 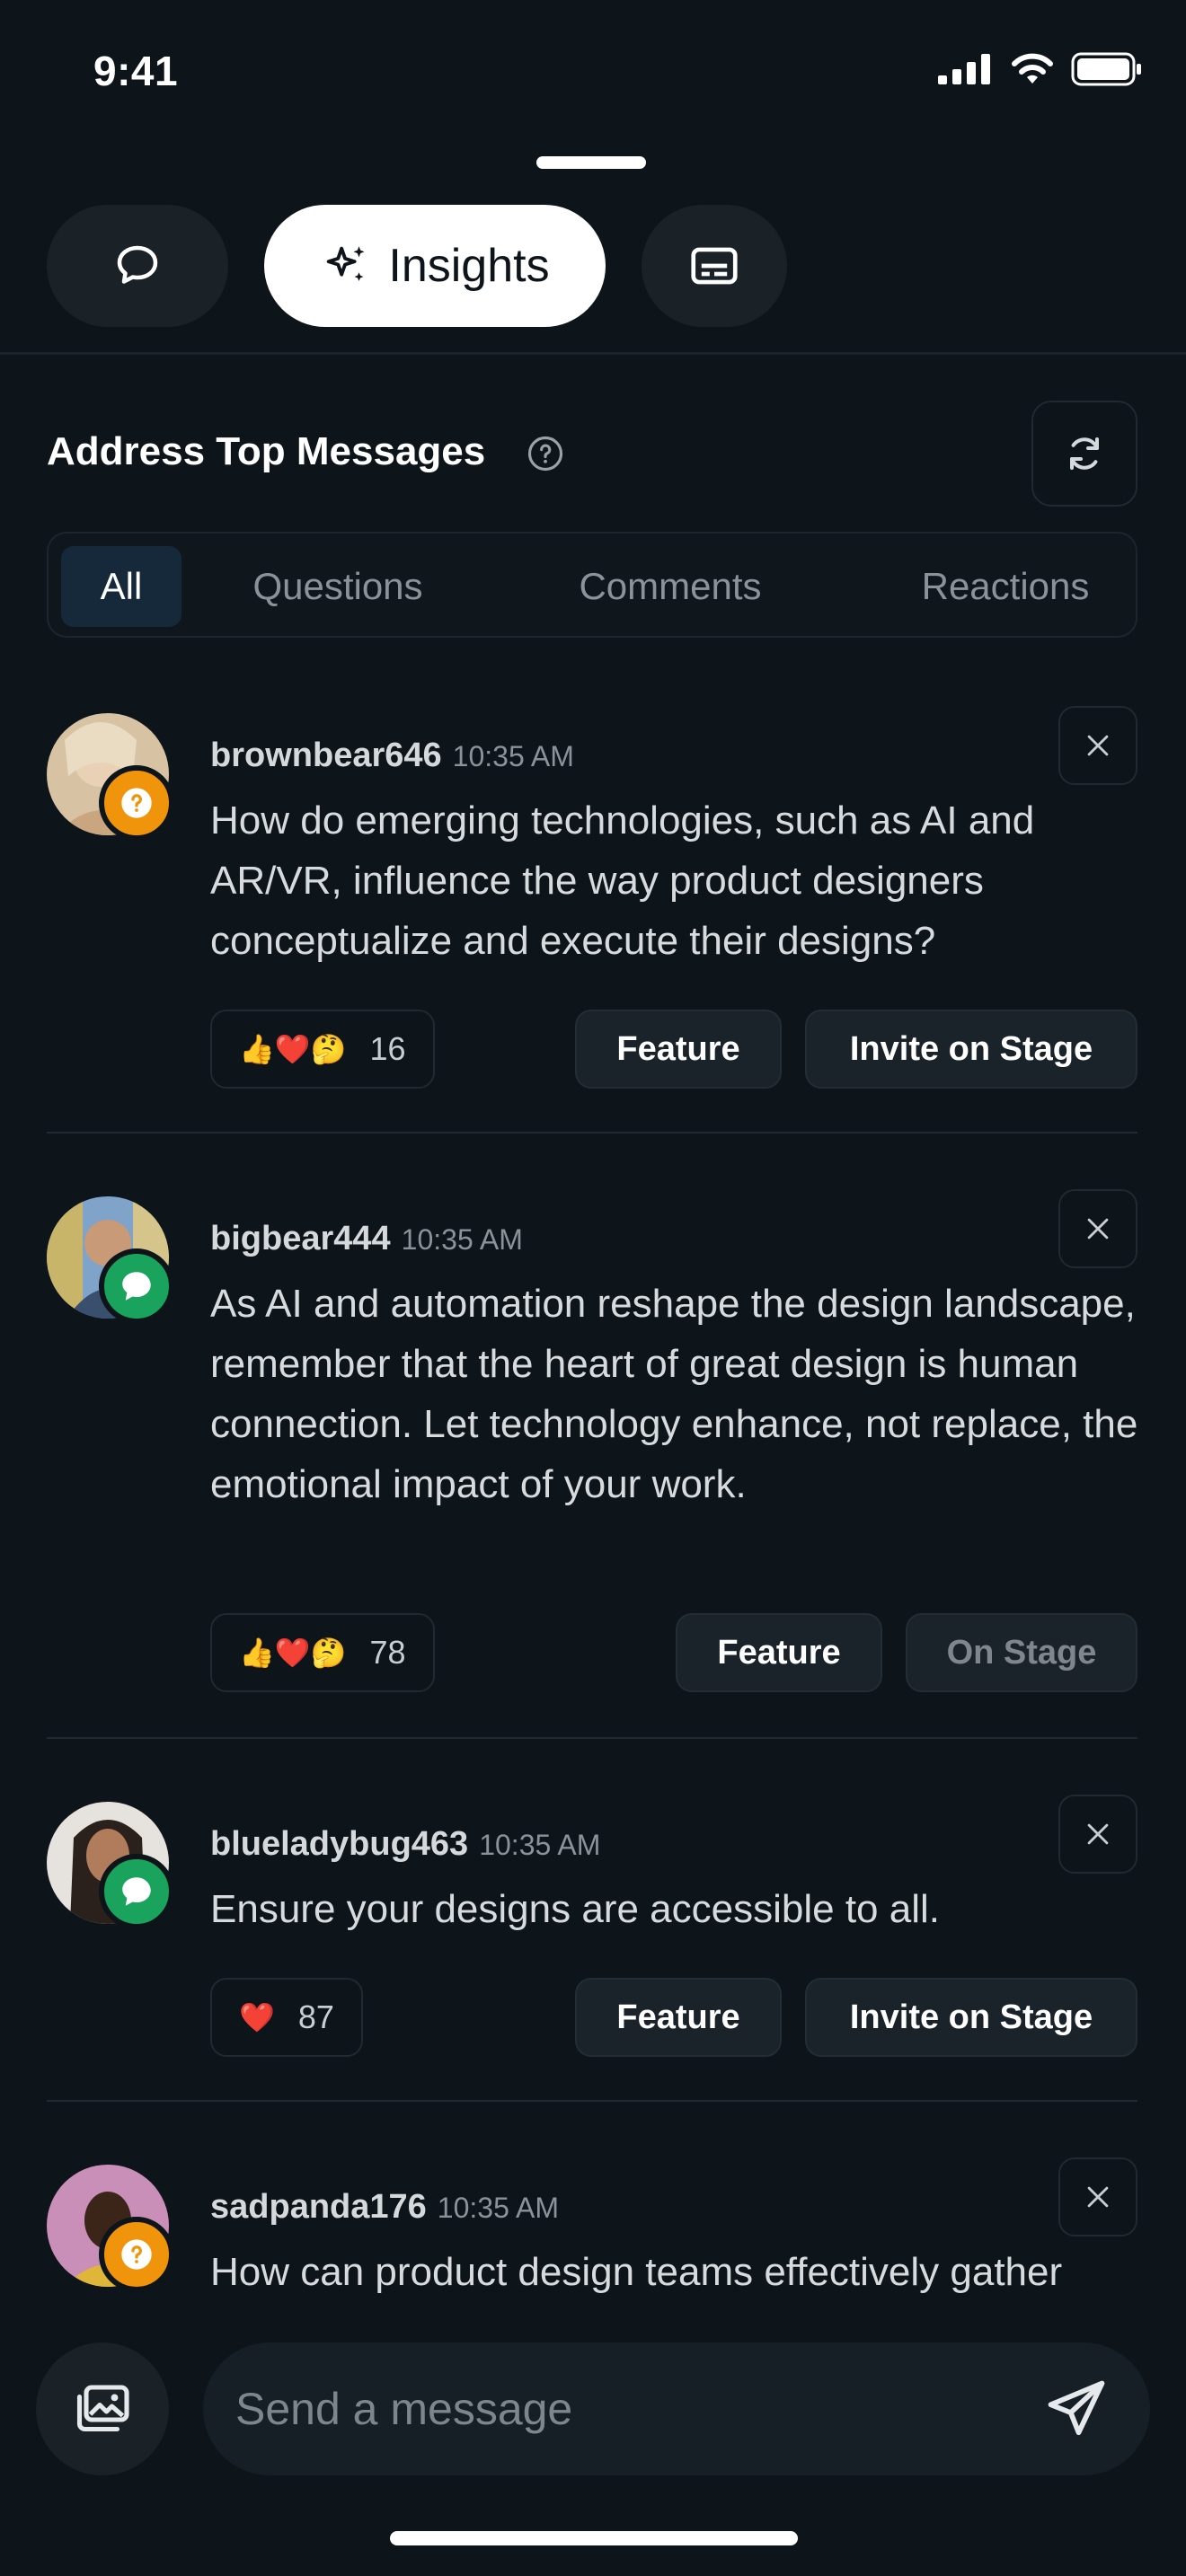 I want to click on refresh-icon, so click(x=1084, y=453).